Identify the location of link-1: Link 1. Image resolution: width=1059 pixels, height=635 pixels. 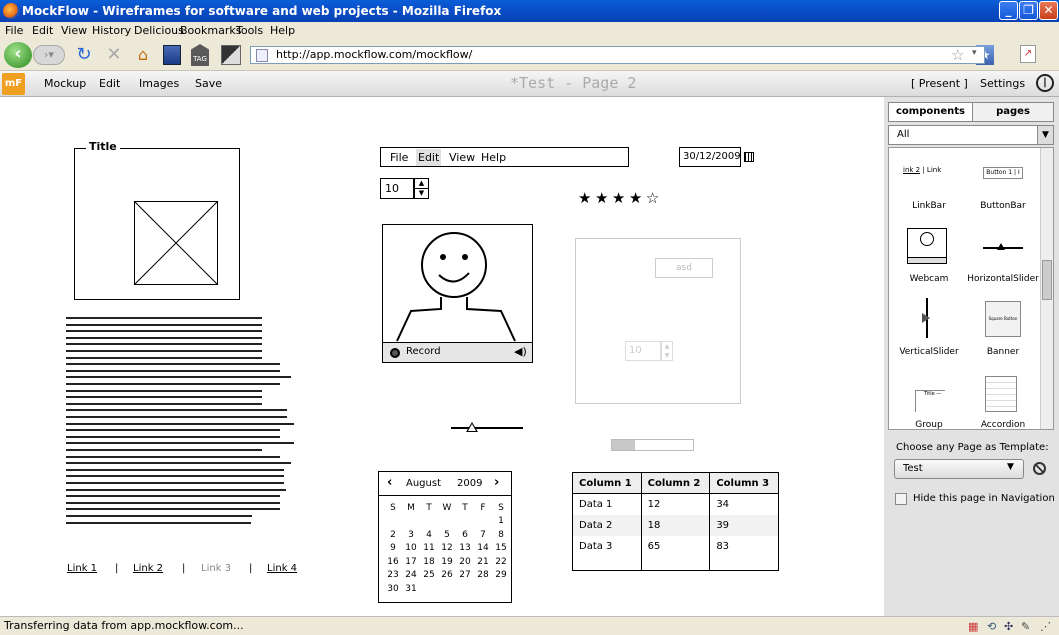
(82, 568).